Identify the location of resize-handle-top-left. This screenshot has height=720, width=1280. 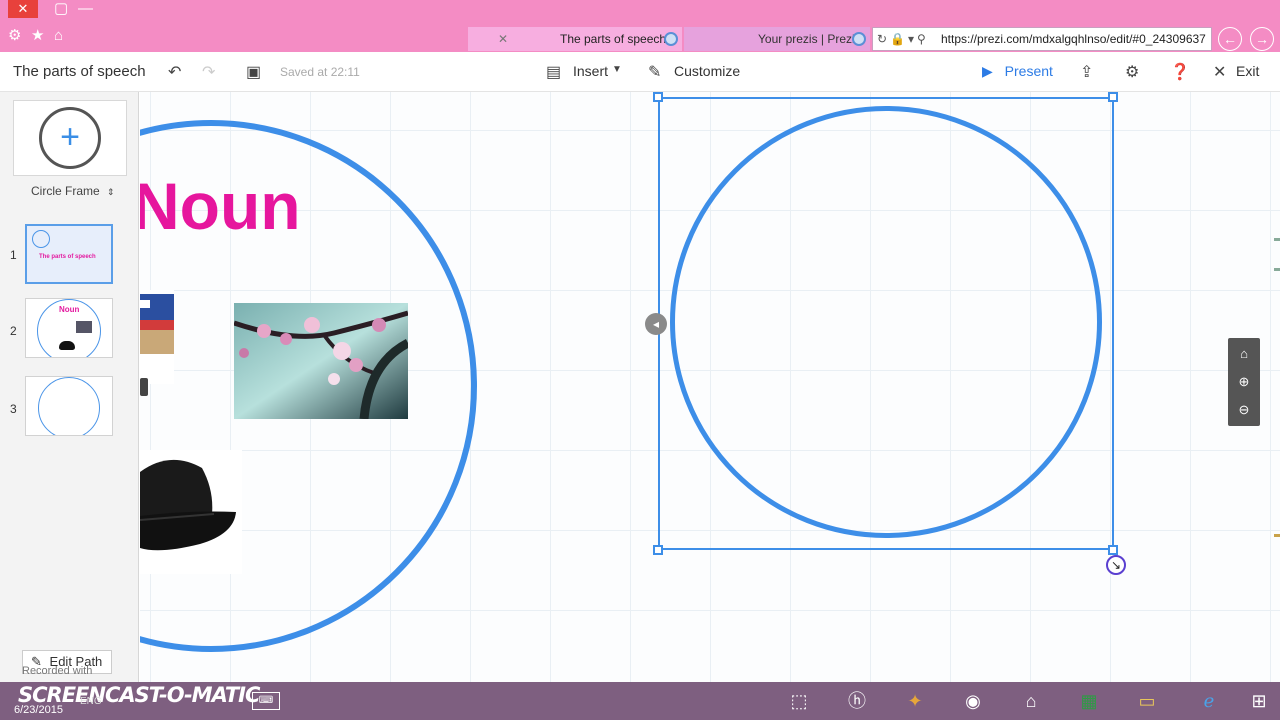
(658, 97).